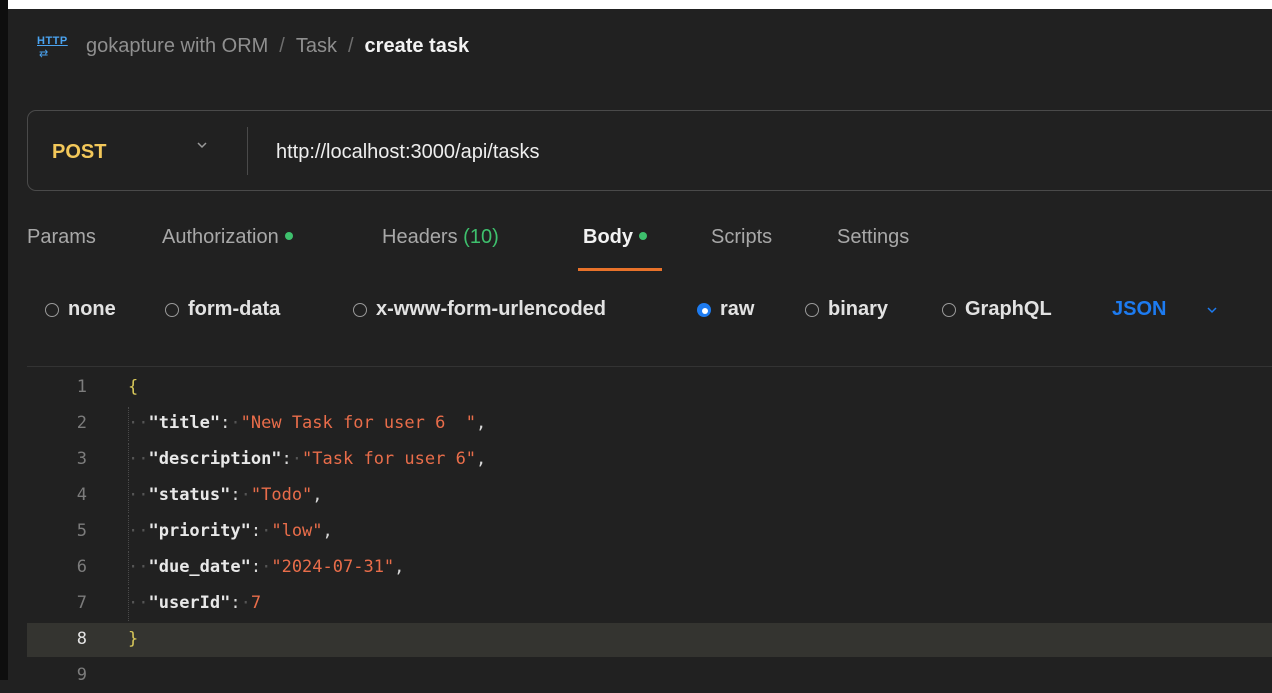 This screenshot has width=1272, height=693. I want to click on code-line: 5 ··"priority":·"low",, so click(649, 532).